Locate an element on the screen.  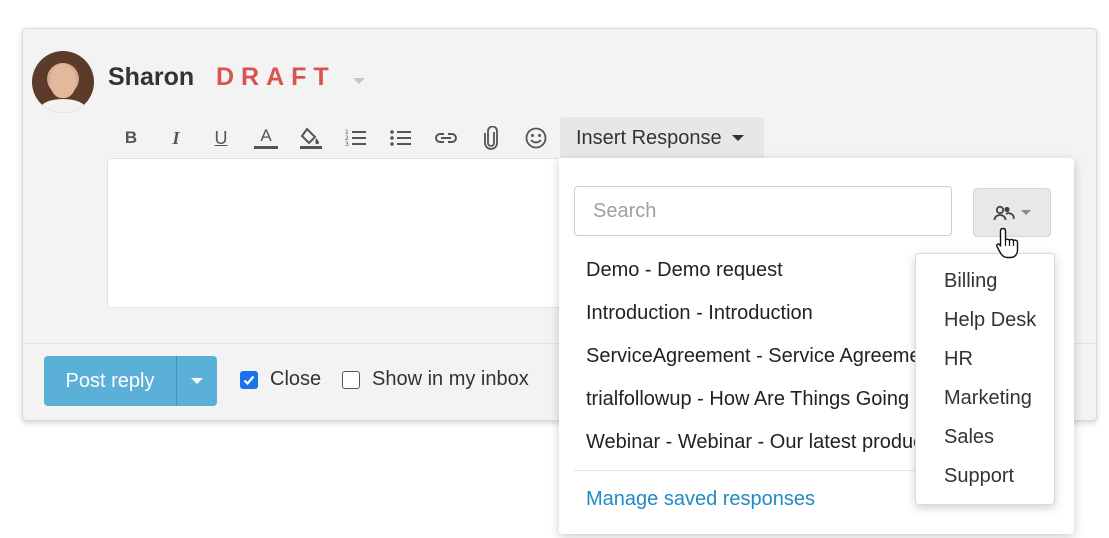
response-search-input is located at coordinates (763, 211).